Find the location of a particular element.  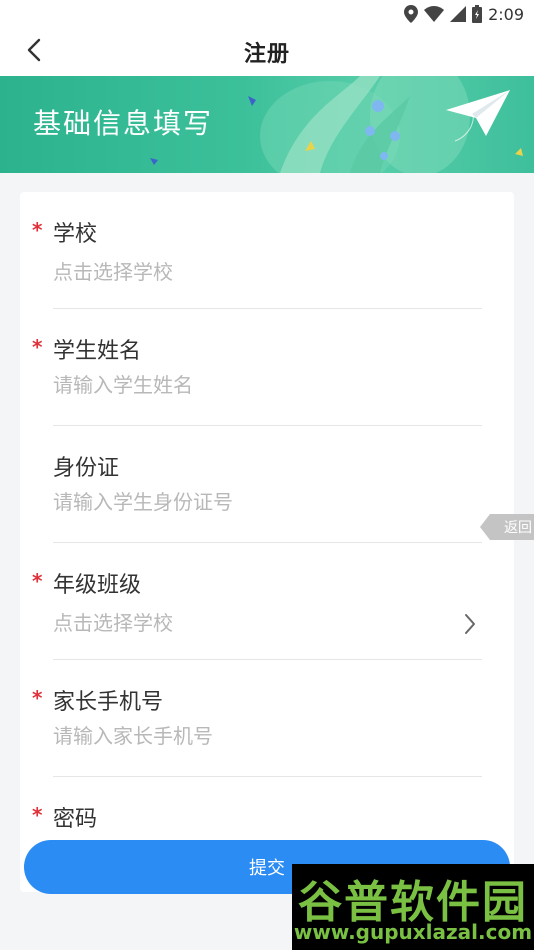

return-tab-label: 返回 is located at coordinates (518, 528).